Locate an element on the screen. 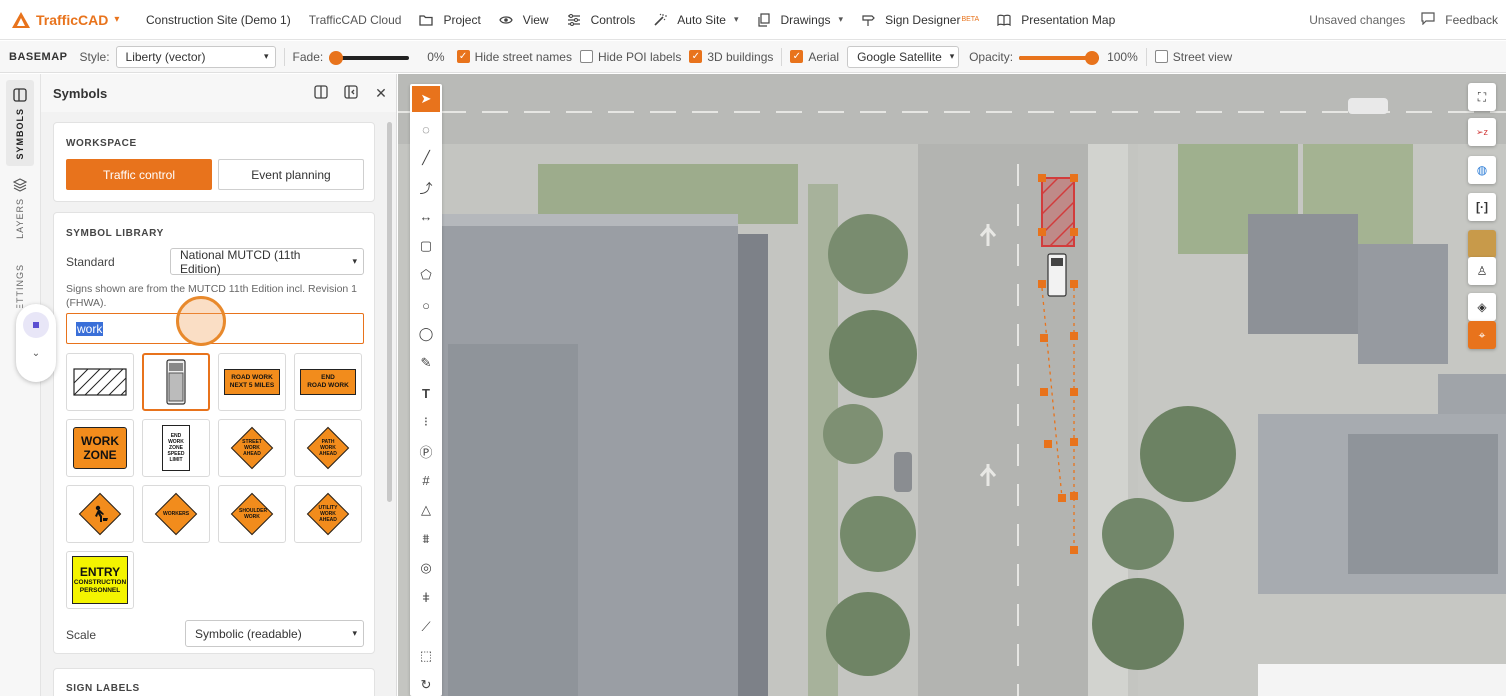 The height and width of the screenshot is (696, 1506). menu-view: View is located at coordinates (524, 20).